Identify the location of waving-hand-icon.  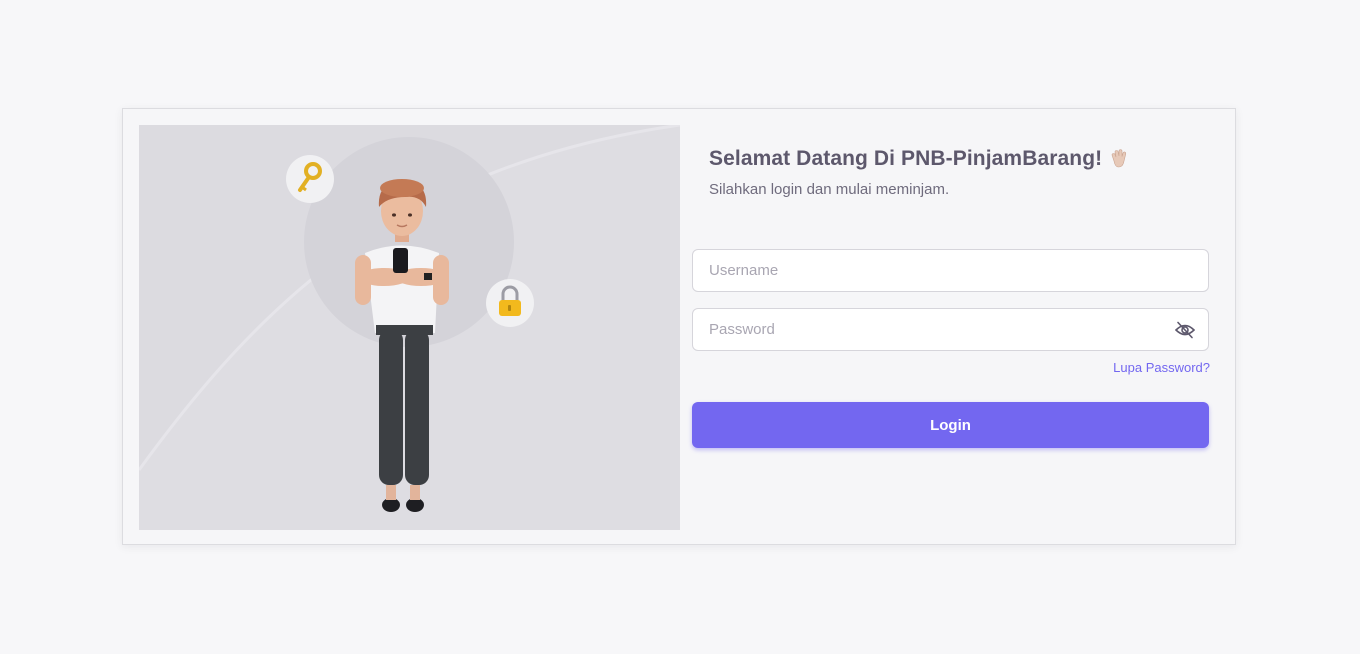
(1119, 158).